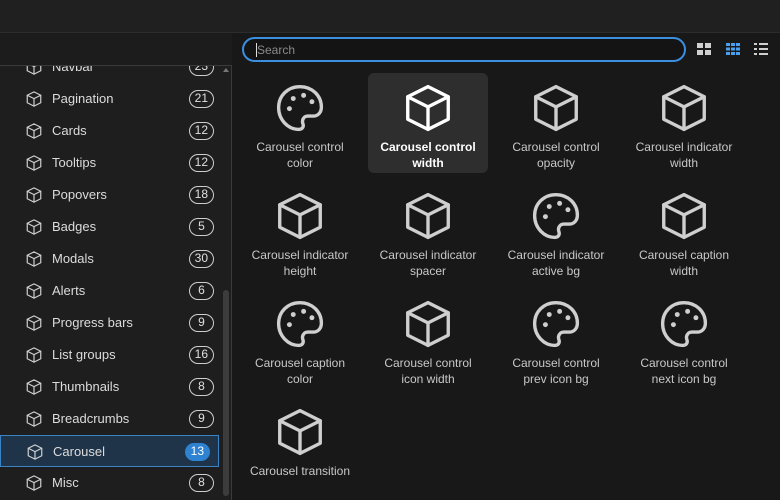 This screenshot has width=780, height=500. Describe the element at coordinates (74, 226) in the screenshot. I see `sidebar-item-label: Badges` at that location.